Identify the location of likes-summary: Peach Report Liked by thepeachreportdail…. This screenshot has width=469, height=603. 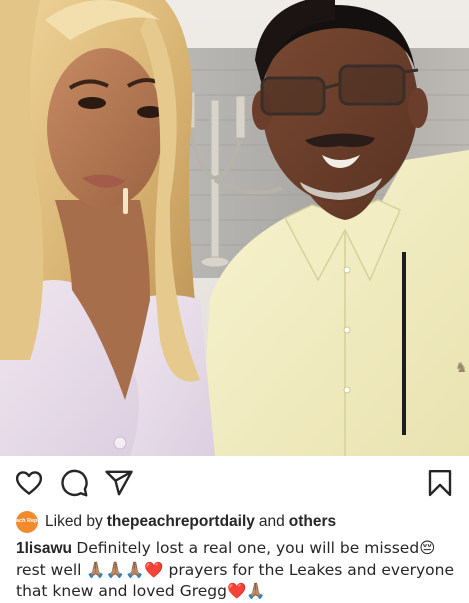
(176, 522).